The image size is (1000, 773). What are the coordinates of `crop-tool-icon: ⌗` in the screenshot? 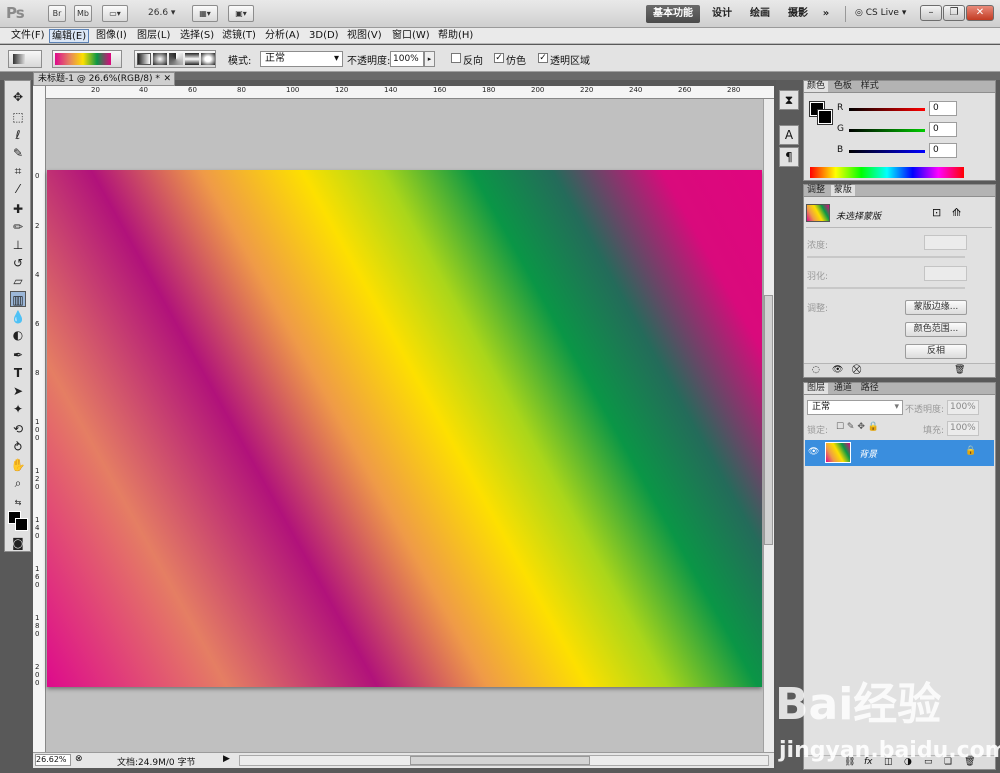 It's located at (18, 171).